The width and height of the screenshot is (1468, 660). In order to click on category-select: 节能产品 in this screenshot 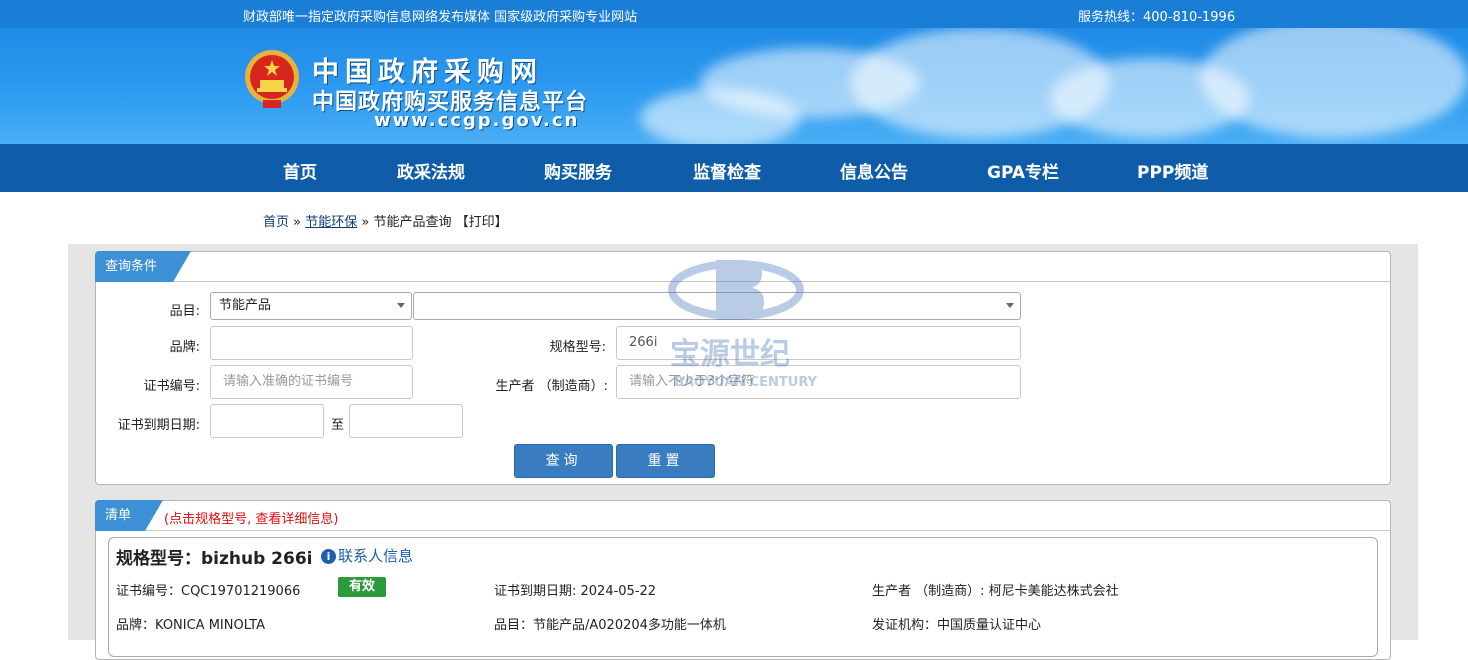, I will do `click(311, 306)`.